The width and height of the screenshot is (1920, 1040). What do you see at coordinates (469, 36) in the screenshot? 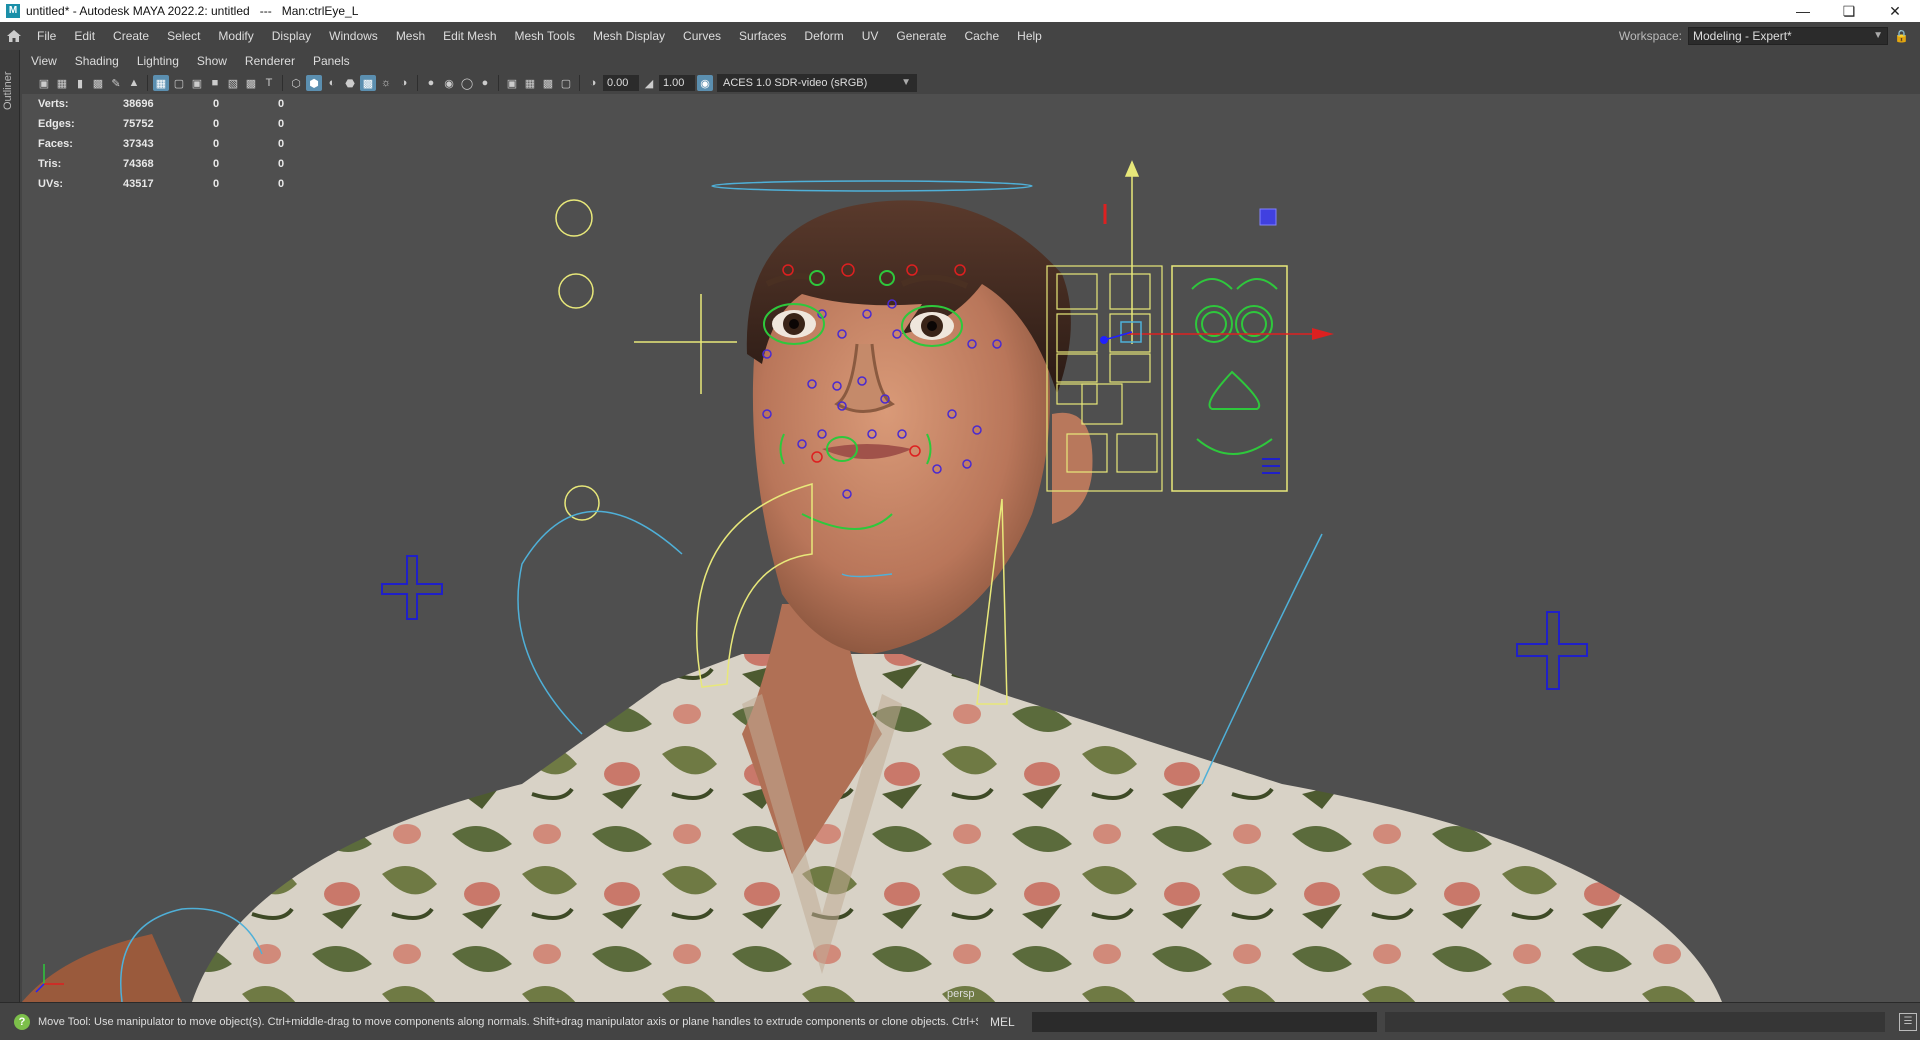
I see `menu-edit-mesh: Edit Mesh` at bounding box center [469, 36].